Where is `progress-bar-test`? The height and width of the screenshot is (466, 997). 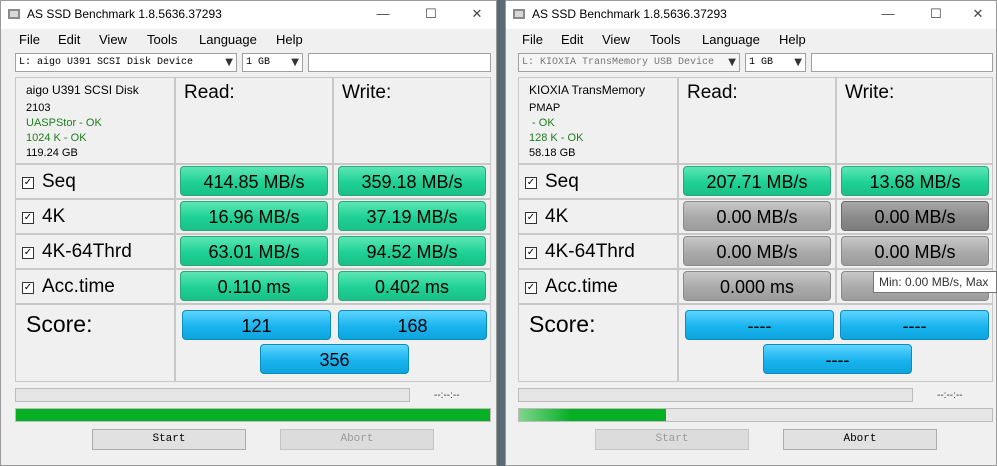 progress-bar-test is located at coordinates (715, 395).